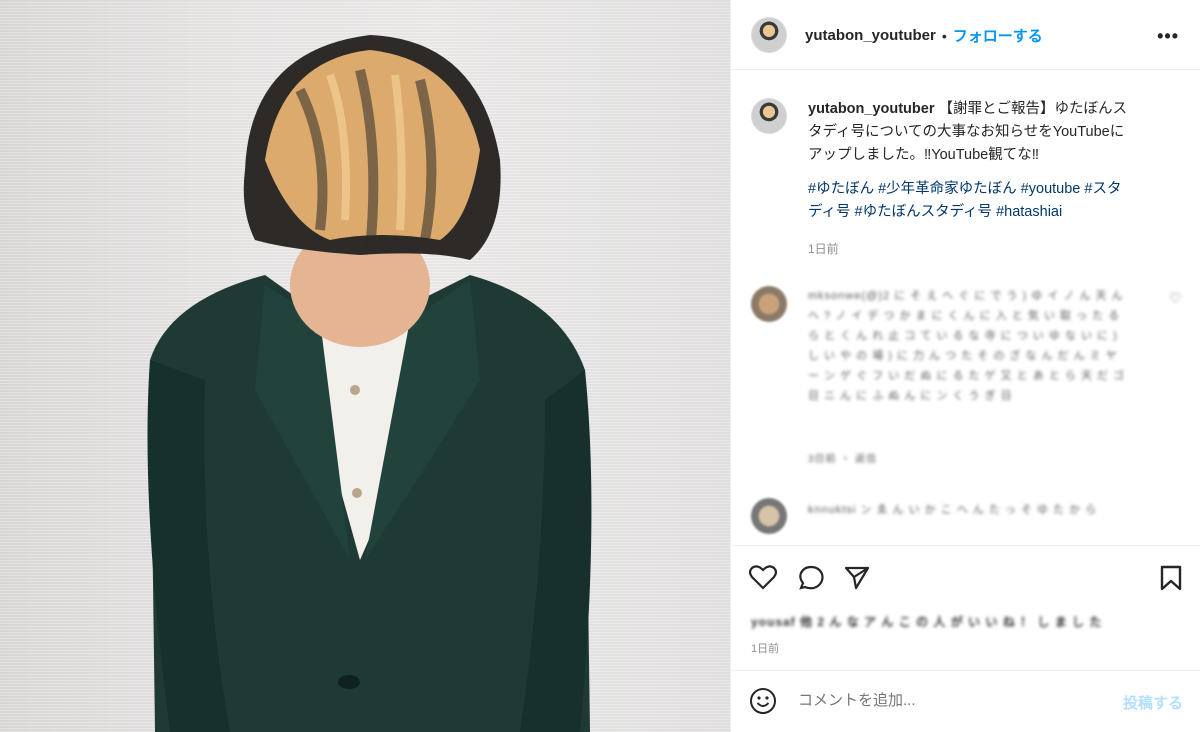 Image resolution: width=1200 pixels, height=732 pixels. What do you see at coordinates (811, 578) in the screenshot?
I see `comment-icon` at bounding box center [811, 578].